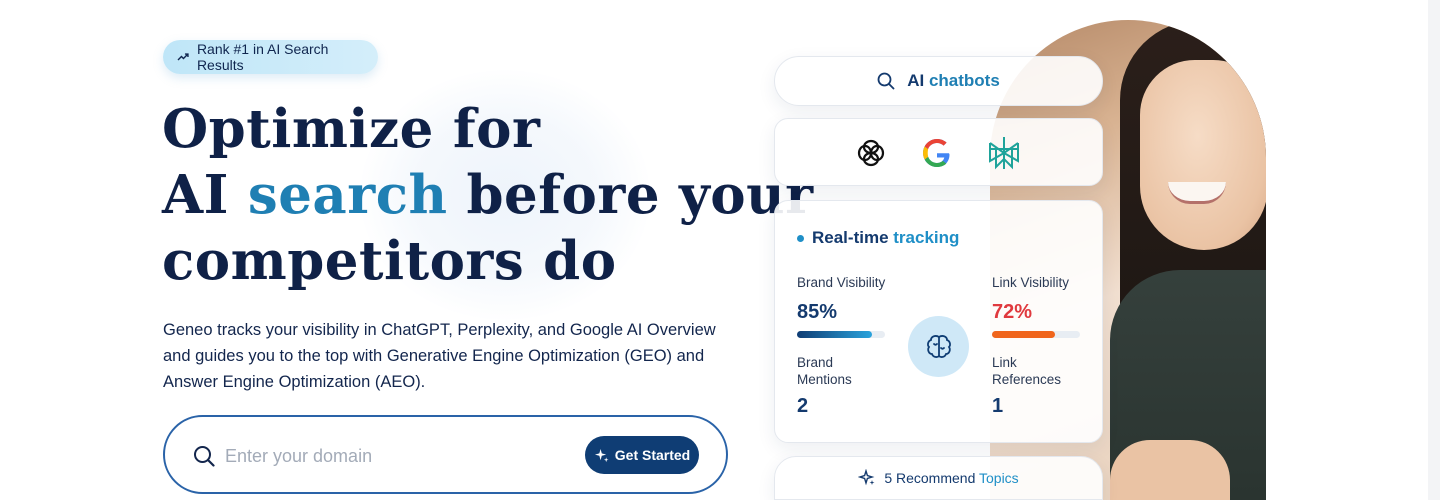 Image resolution: width=1440 pixels, height=500 pixels. I want to click on chatbots-label-prefix: AI, so click(916, 80).